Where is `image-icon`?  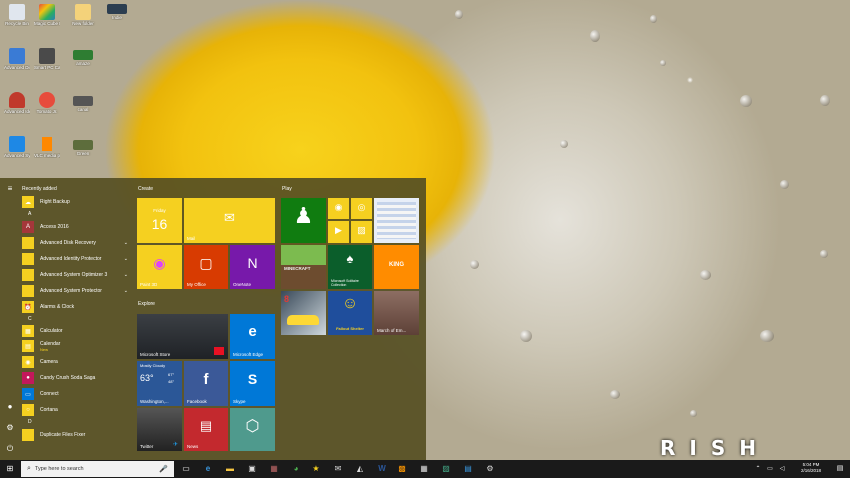 image-icon is located at coordinates (83, 145).